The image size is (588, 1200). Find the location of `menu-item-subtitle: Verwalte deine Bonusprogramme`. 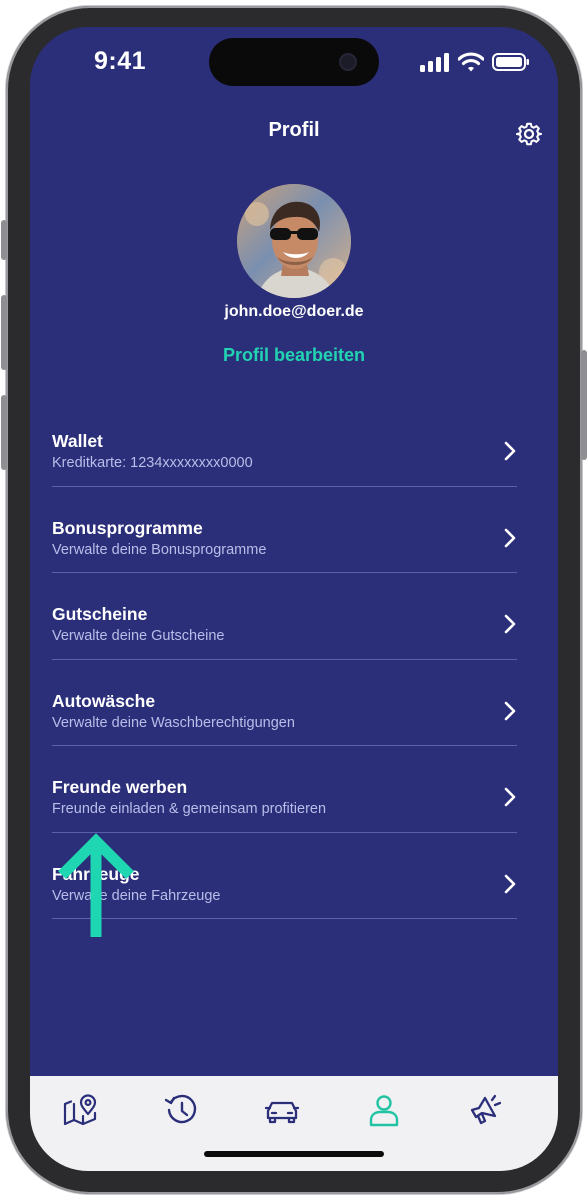

menu-item-subtitle: Verwalte deine Bonusprogramme is located at coordinates (159, 549).